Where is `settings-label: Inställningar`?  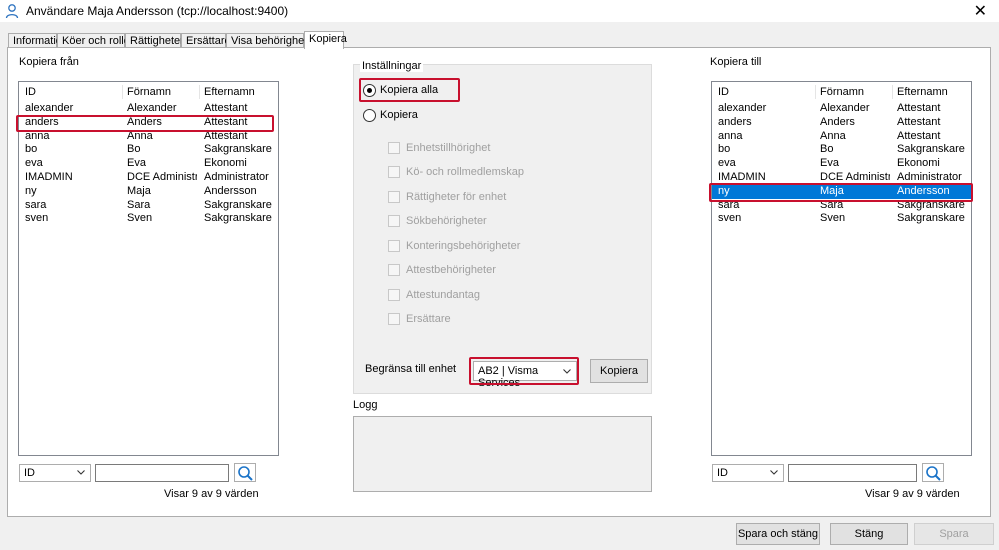
settings-label: Inställningar is located at coordinates (392, 66).